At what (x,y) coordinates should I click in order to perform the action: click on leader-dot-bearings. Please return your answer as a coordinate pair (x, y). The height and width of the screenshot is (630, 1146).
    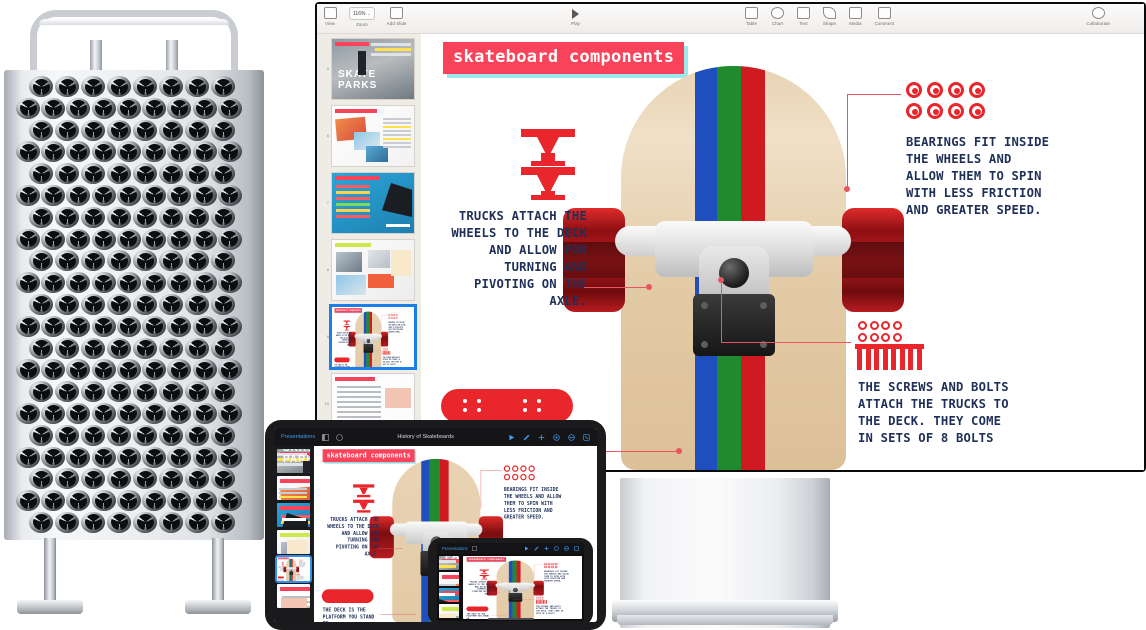
    Looking at the image, I should click on (847, 189).